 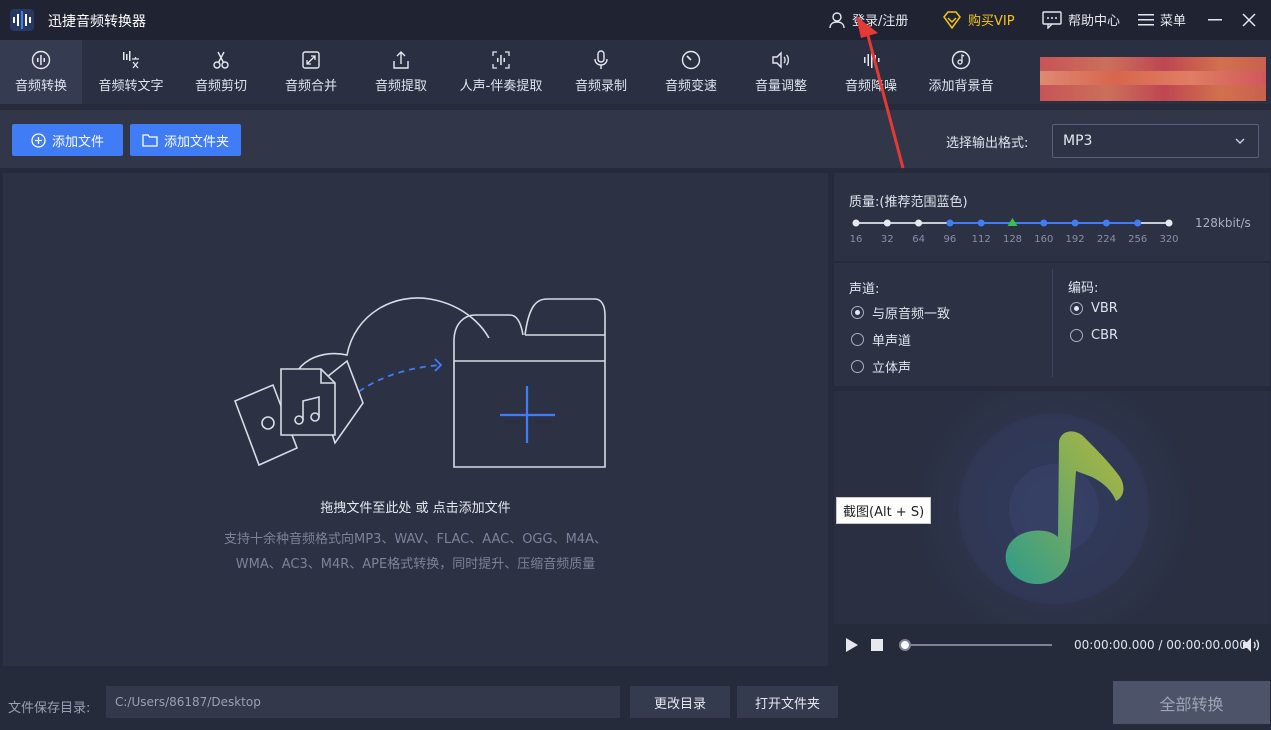 I want to click on merge-icon, so click(x=311, y=60).